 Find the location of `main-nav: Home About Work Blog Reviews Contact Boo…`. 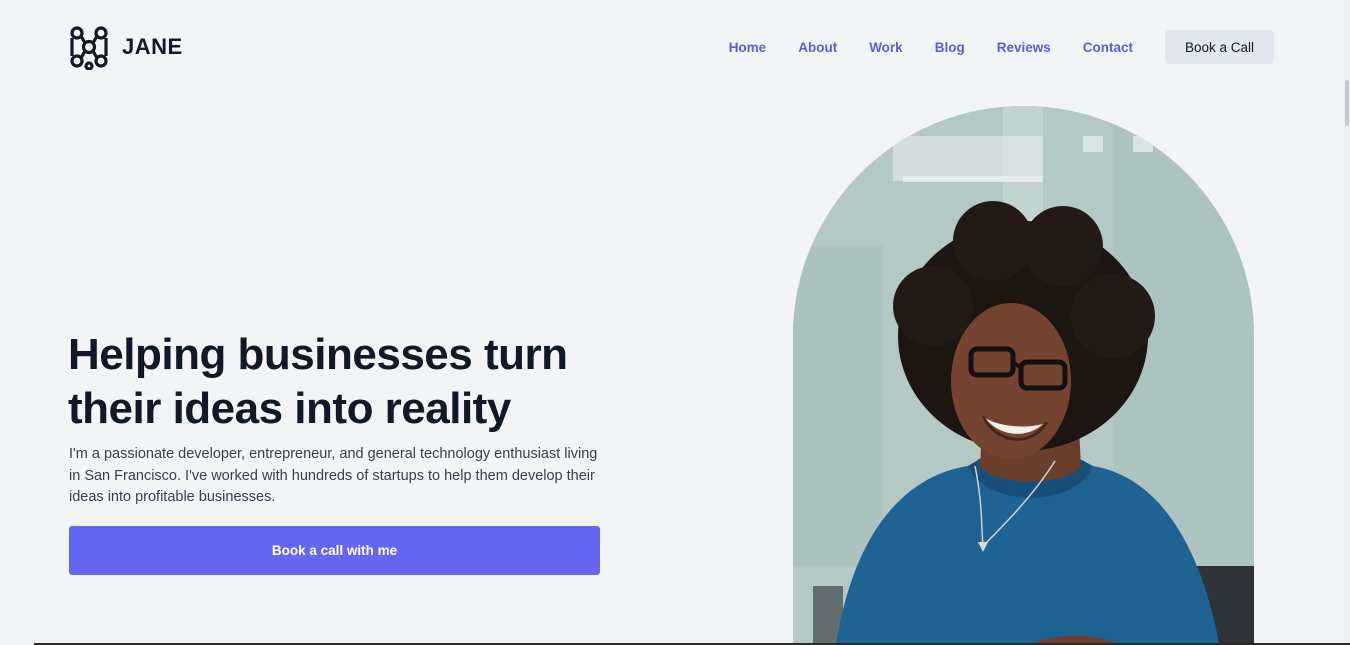

main-nav: Home About Work Blog Reviews Contact Boo… is located at coordinates (1001, 47).